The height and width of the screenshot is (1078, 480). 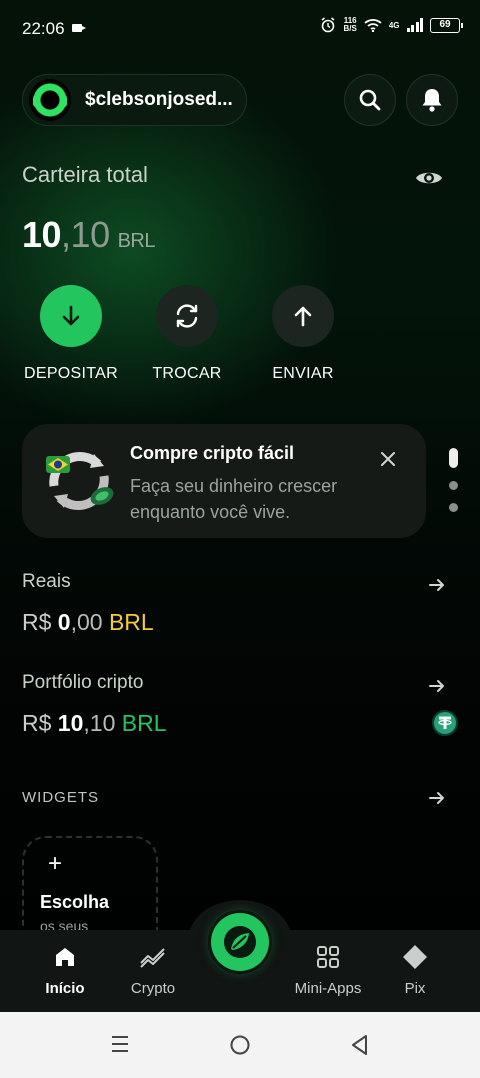 What do you see at coordinates (360, 1045) in the screenshot?
I see `back-icon` at bounding box center [360, 1045].